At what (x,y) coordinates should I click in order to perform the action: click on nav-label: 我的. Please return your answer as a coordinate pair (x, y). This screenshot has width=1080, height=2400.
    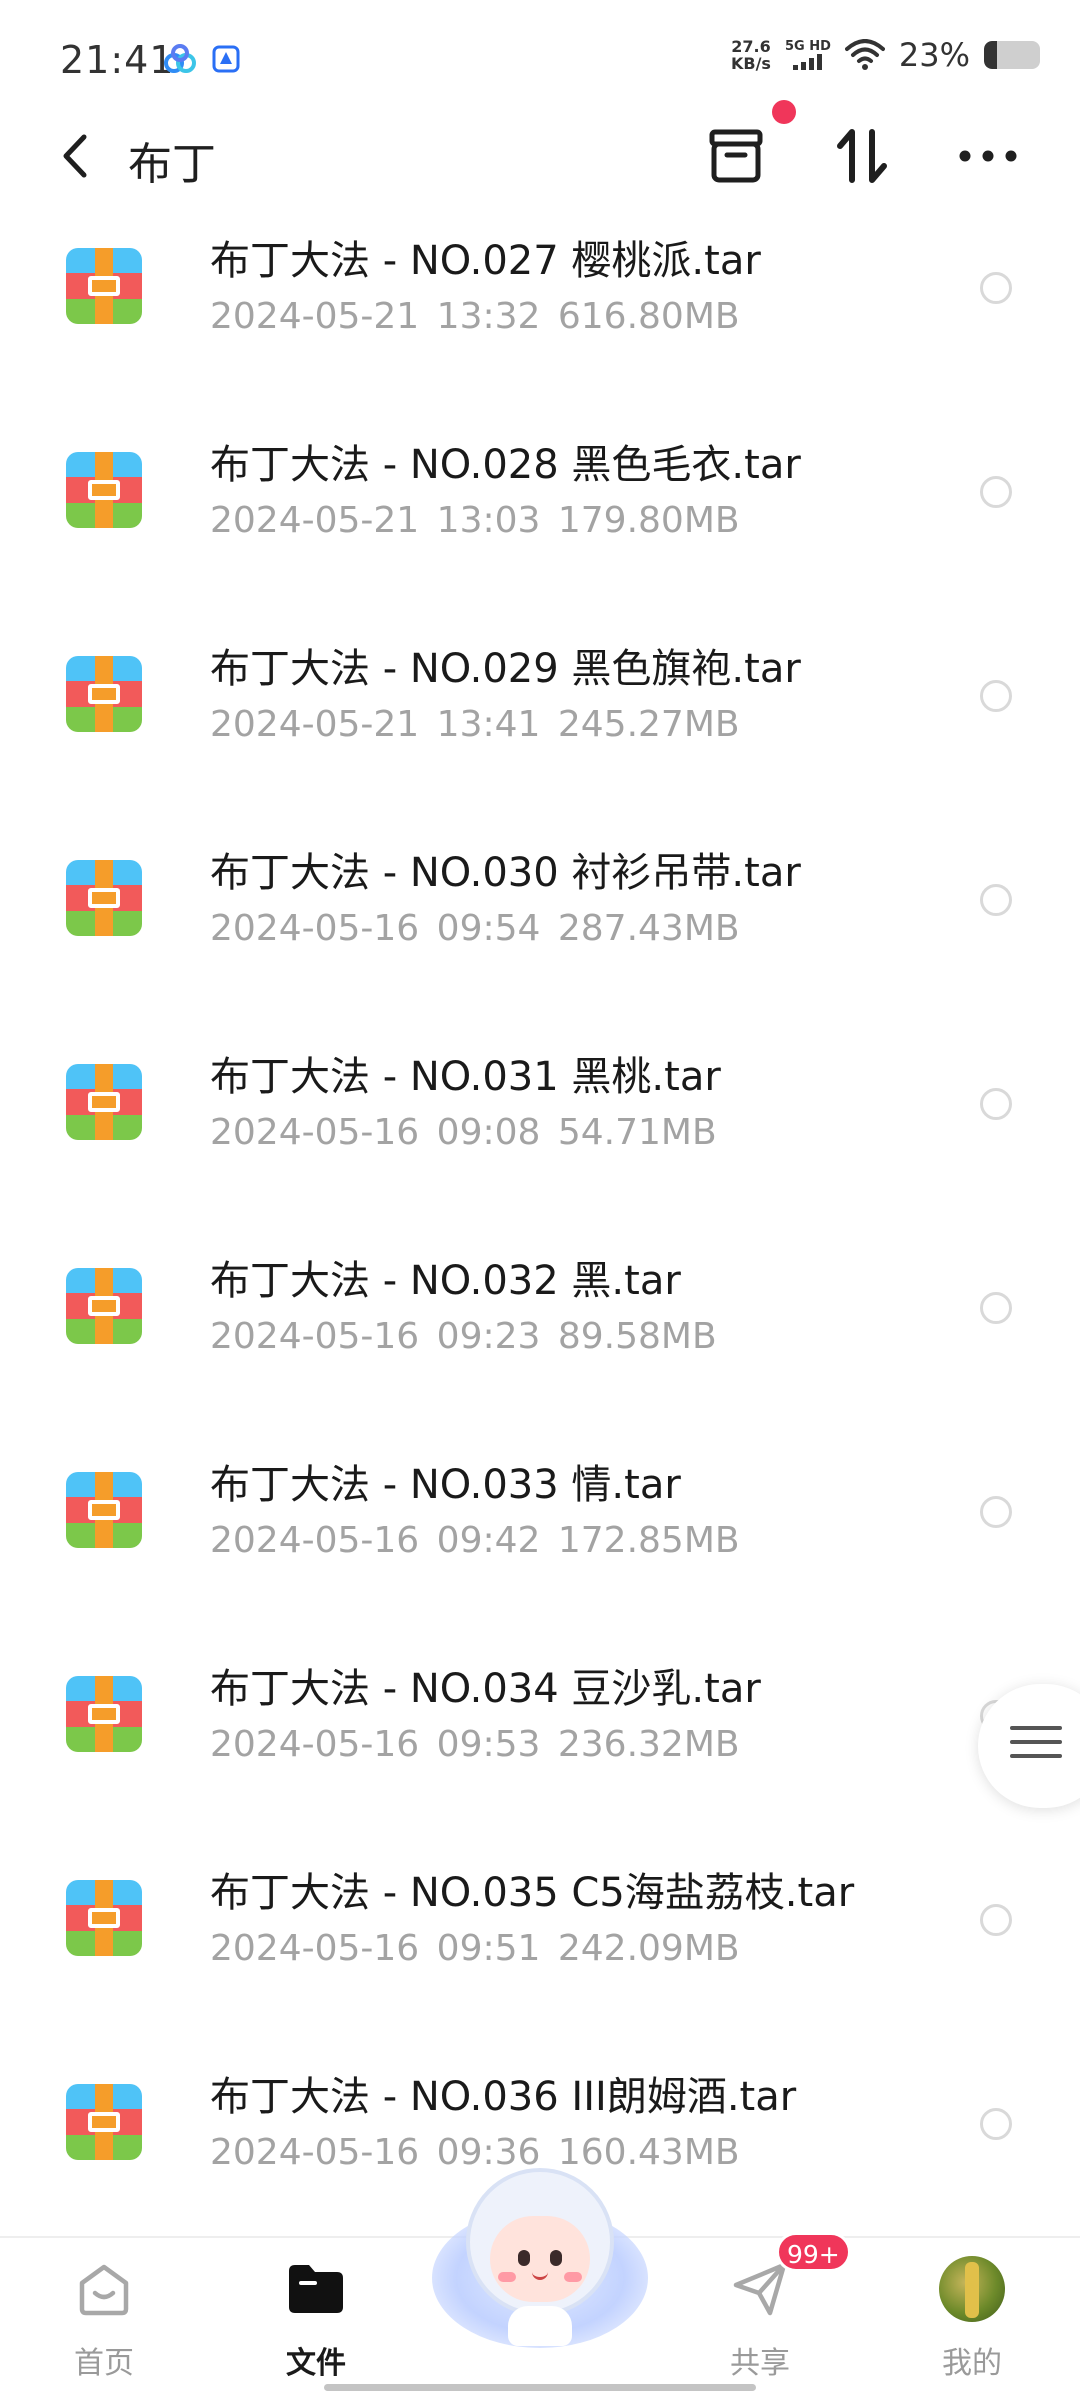
    Looking at the image, I should click on (972, 2363).